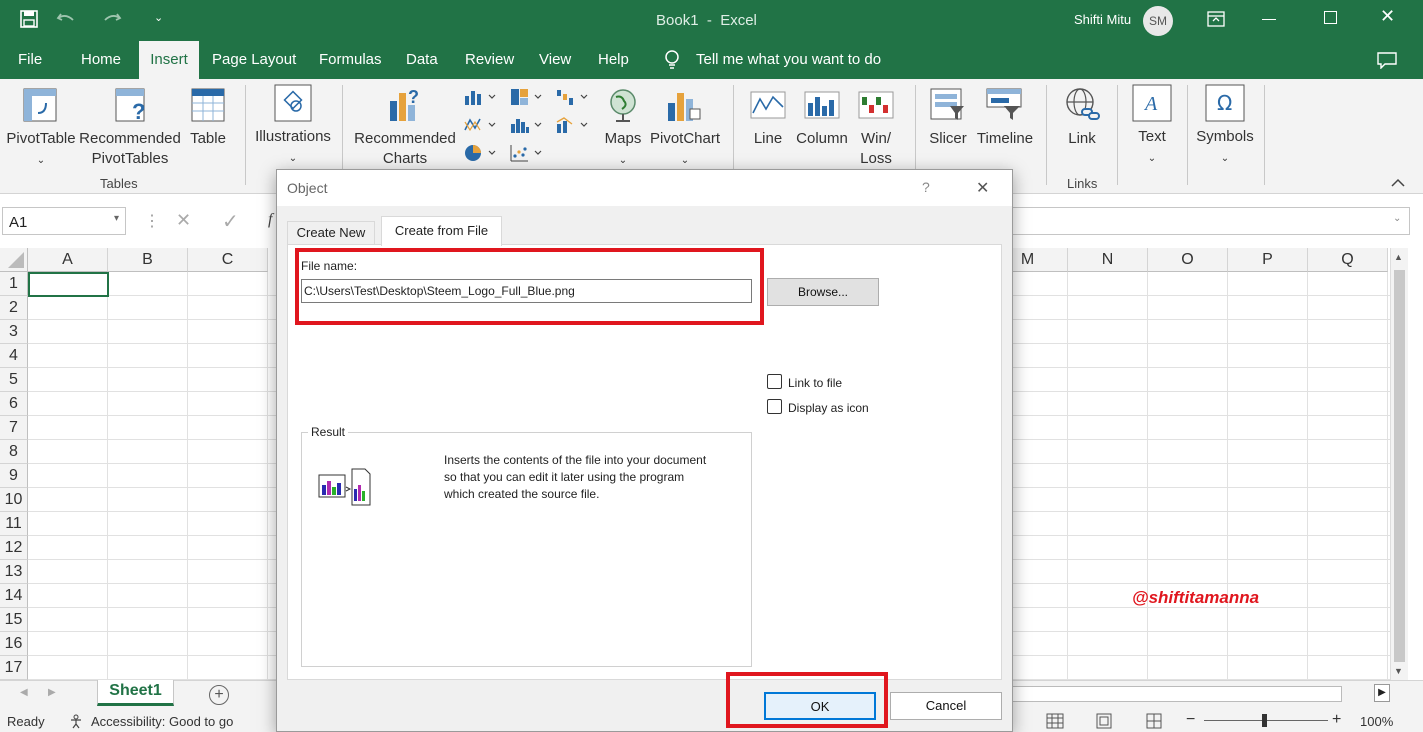 The height and width of the screenshot is (732, 1423). I want to click on normal-view-icon, so click(1055, 721).